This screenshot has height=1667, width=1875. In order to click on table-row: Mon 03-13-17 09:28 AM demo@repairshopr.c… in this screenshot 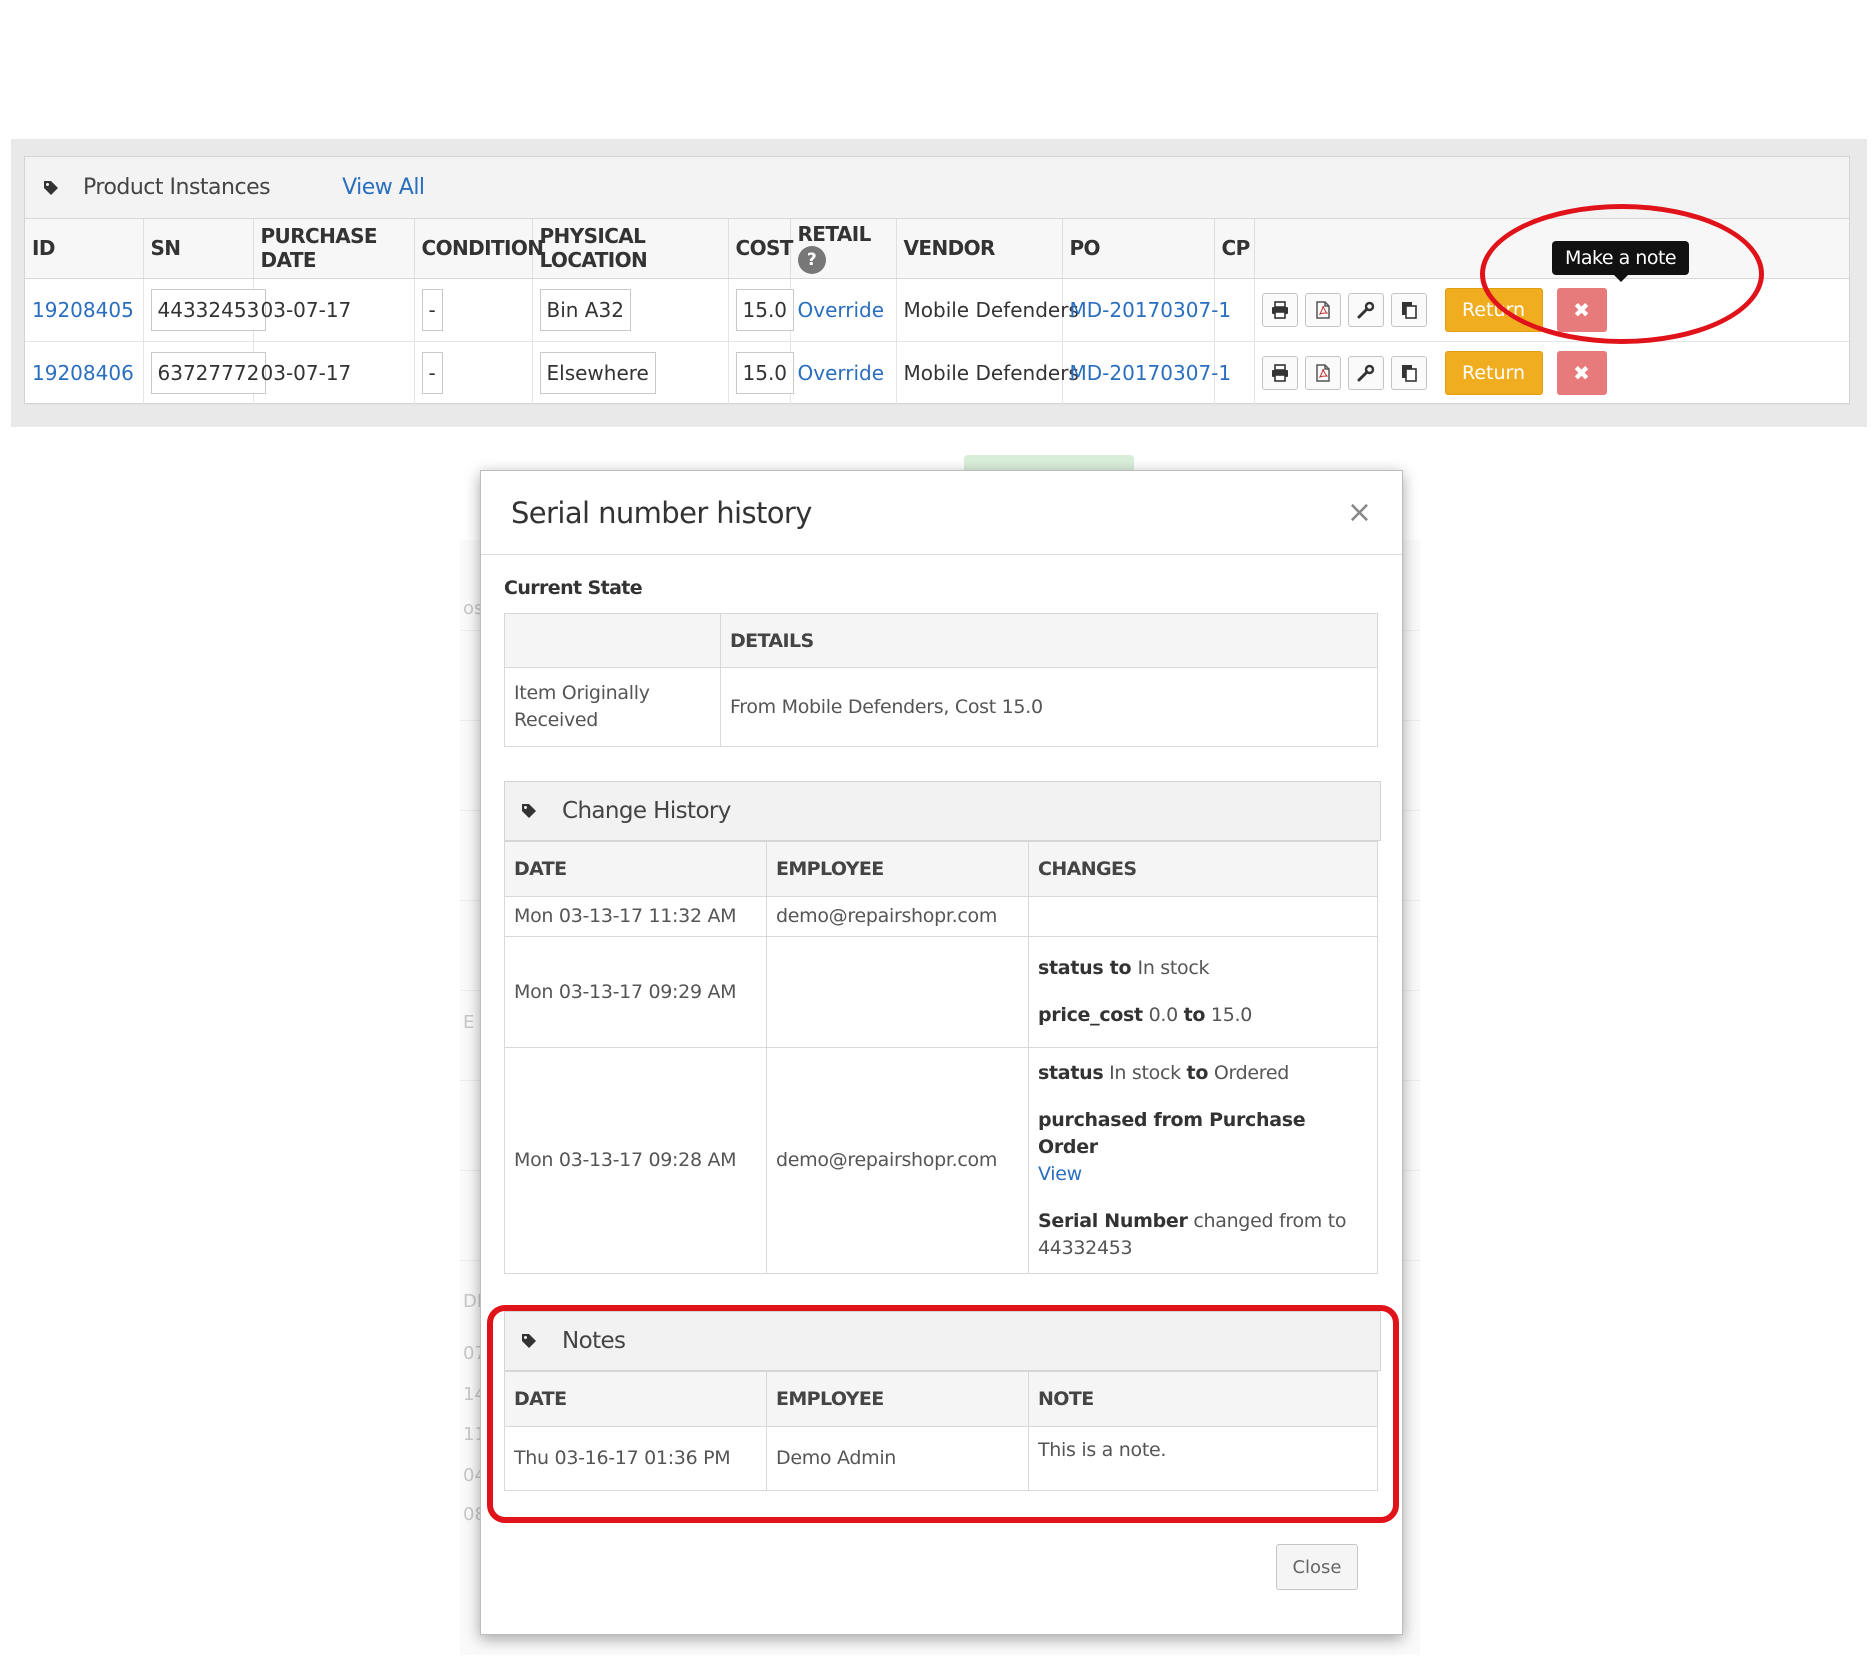, I will do `click(941, 1160)`.